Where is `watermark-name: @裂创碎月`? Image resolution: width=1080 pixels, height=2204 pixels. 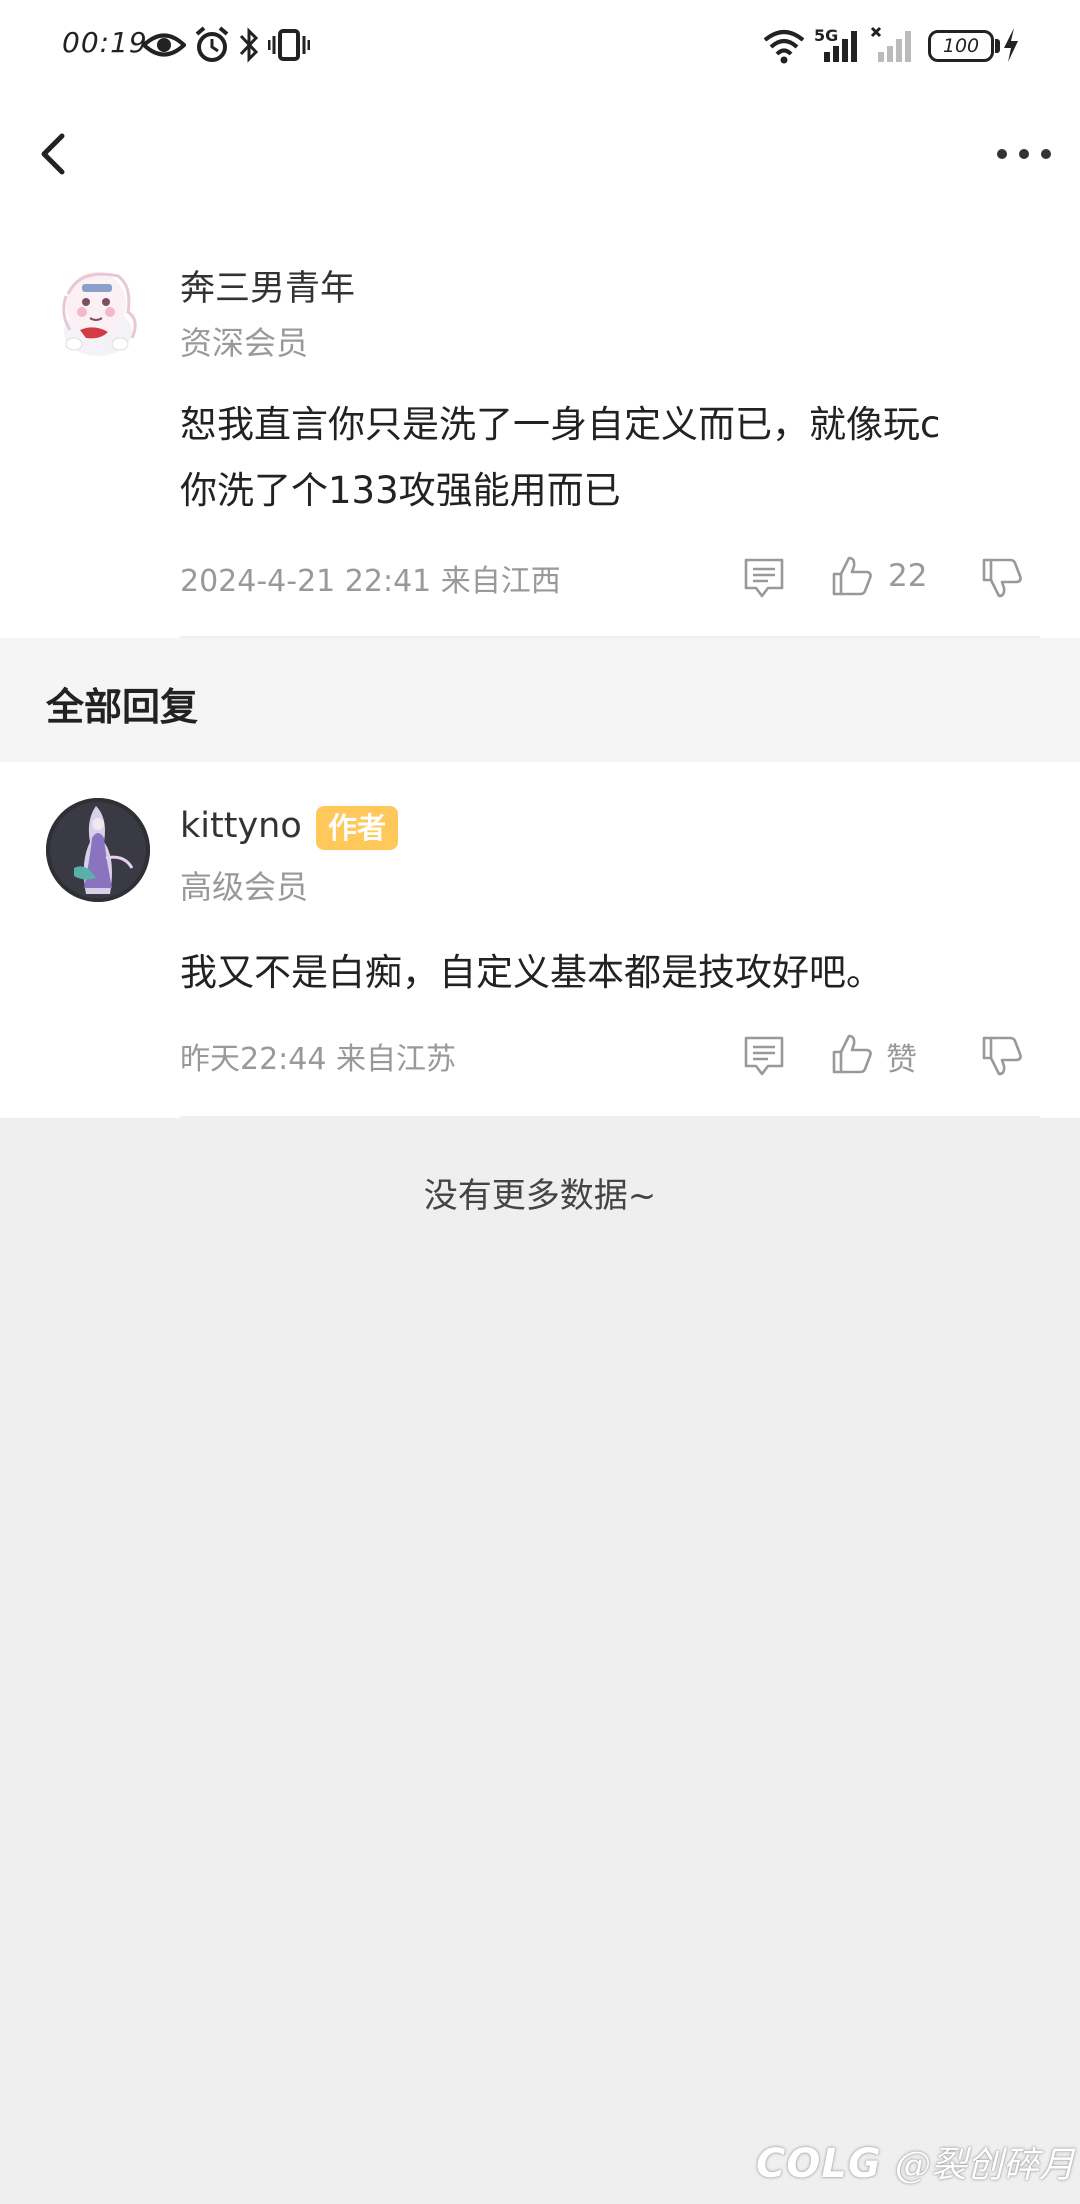
watermark-name: @裂创碎月 is located at coordinates (984, 2165).